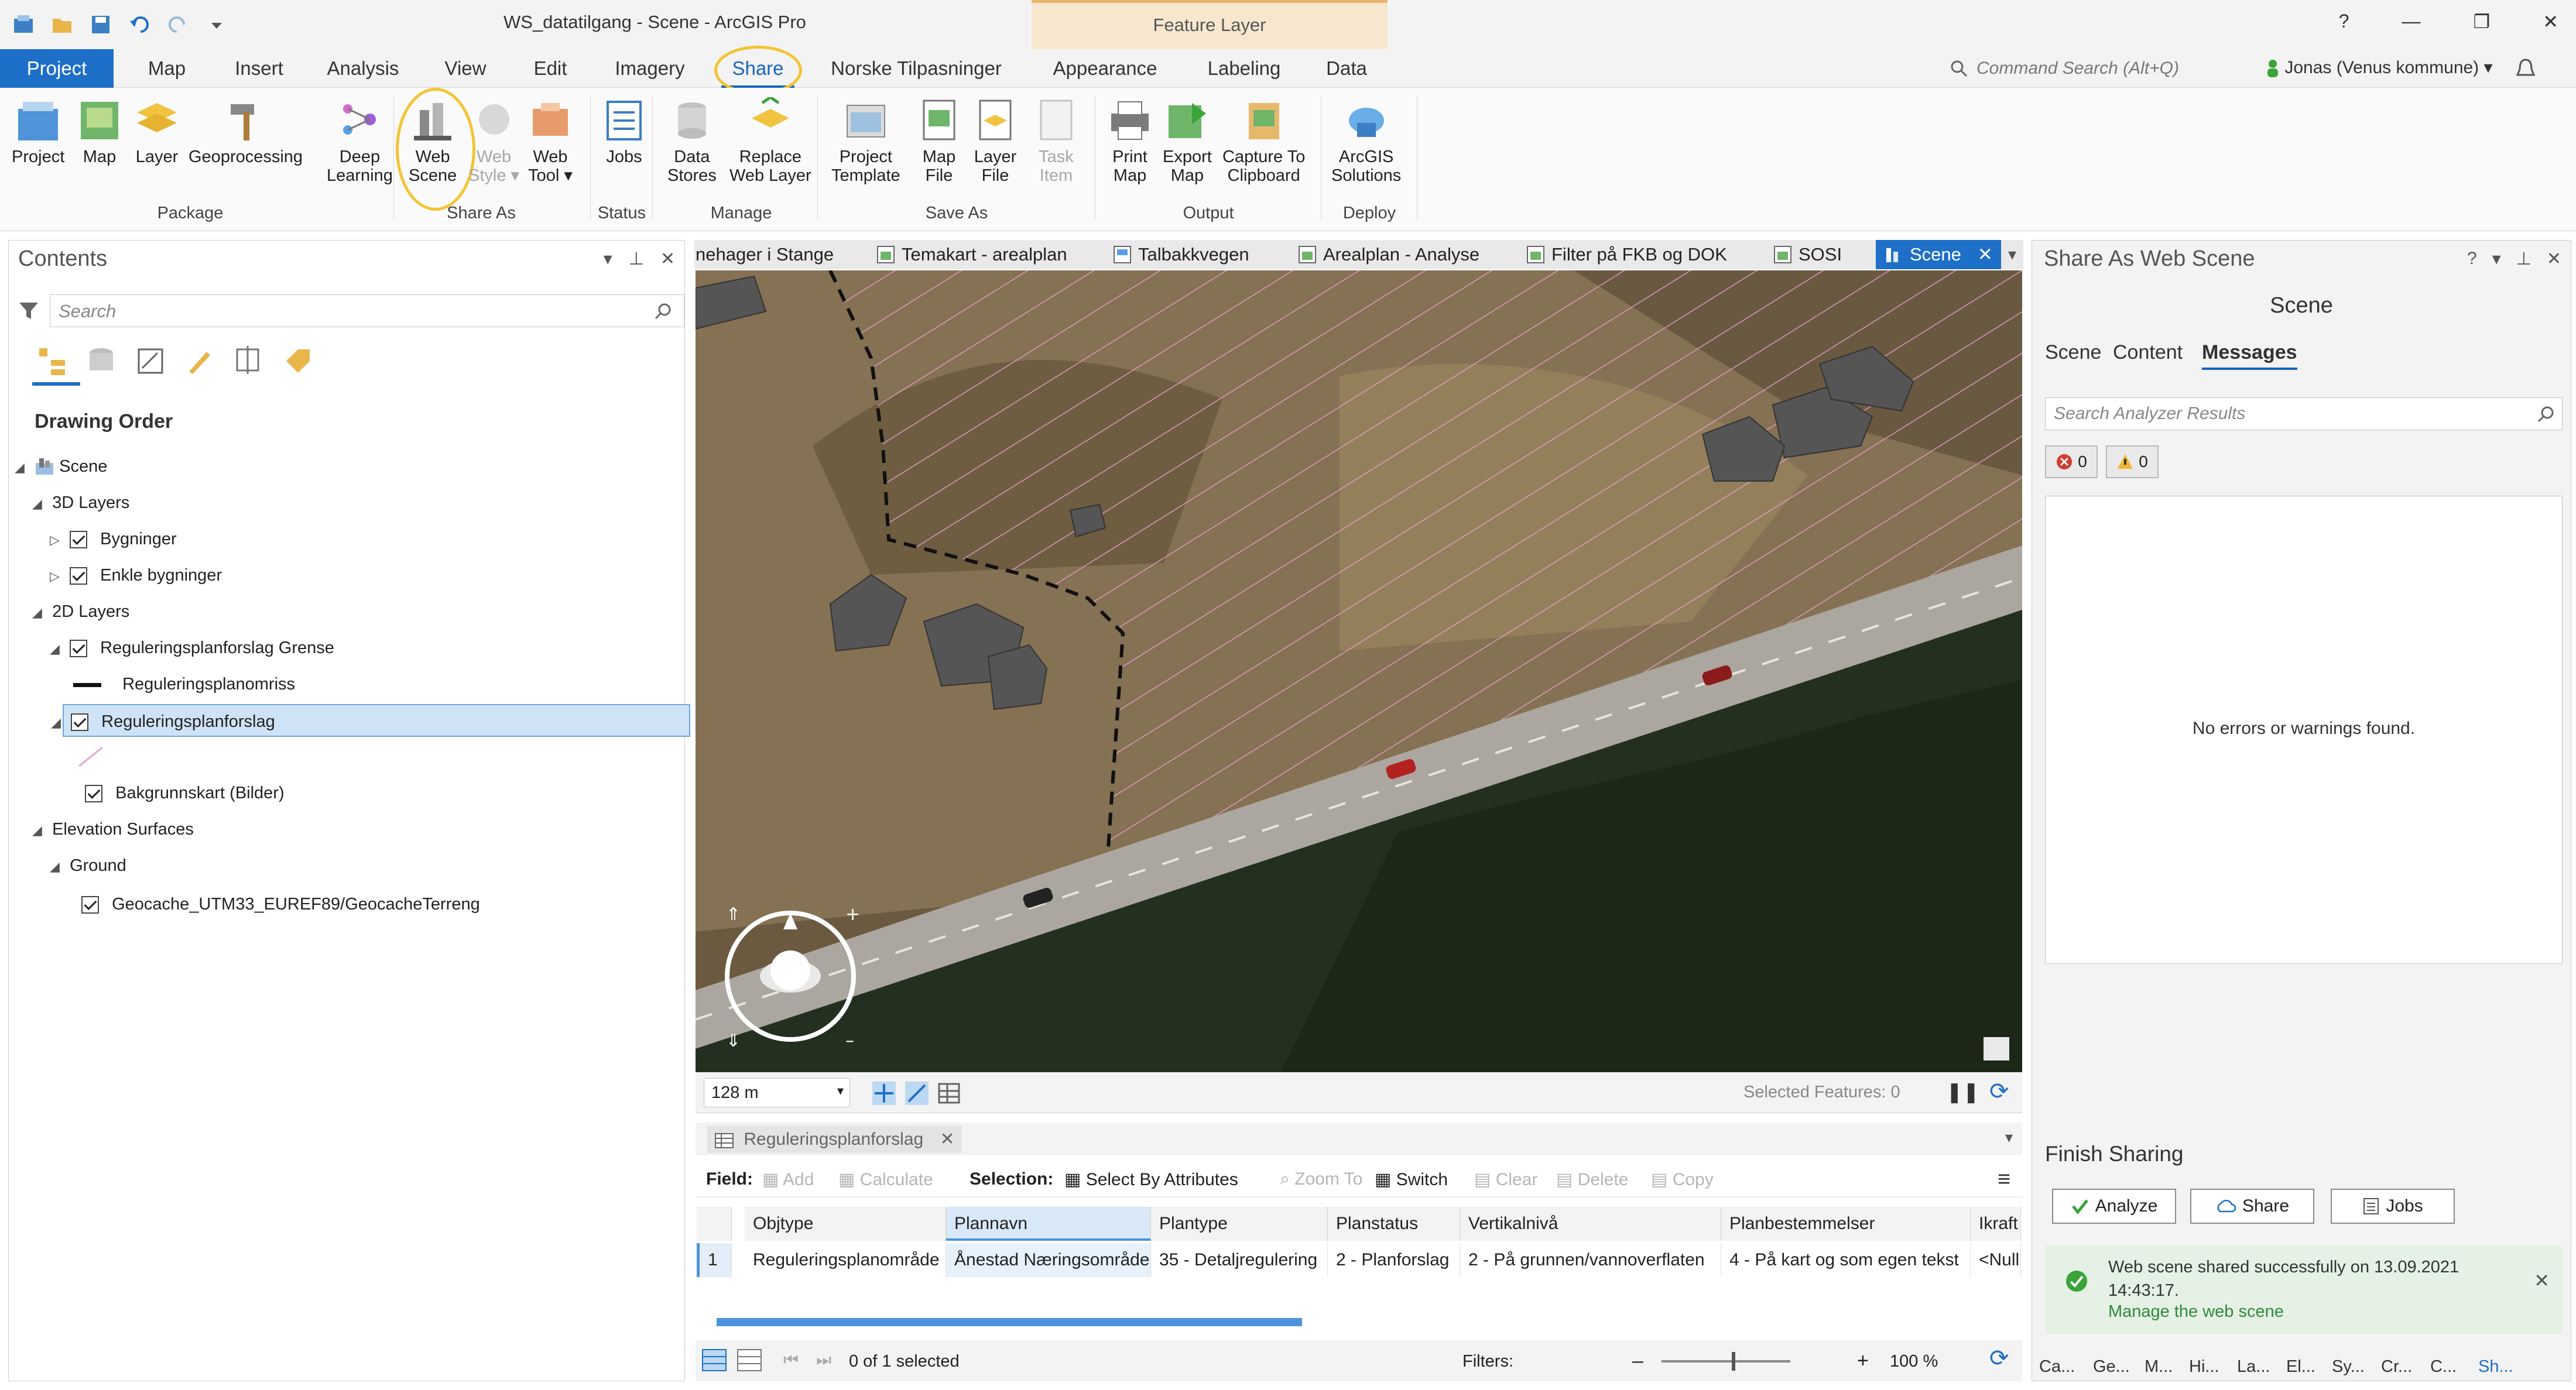 The image size is (2576, 1390). Describe the element at coordinates (884, 1093) in the screenshot. I see `snapping-icon` at that location.